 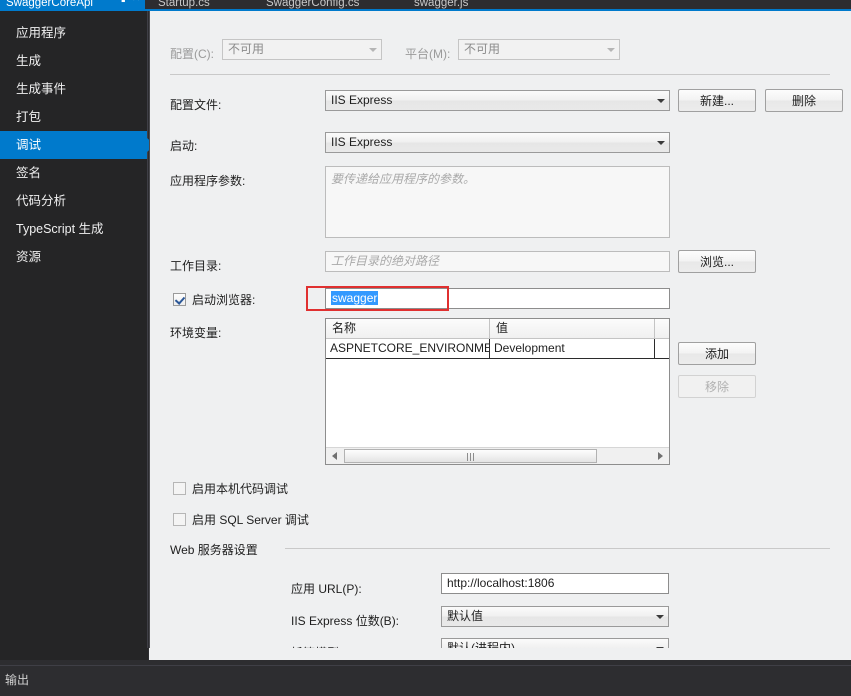 What do you see at coordinates (17, 679) in the screenshot?
I see `output-window-label: 输出` at bounding box center [17, 679].